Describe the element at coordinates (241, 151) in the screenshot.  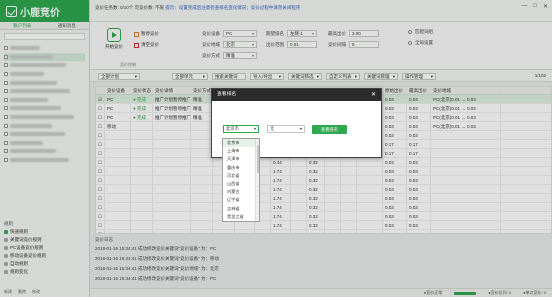
I see `province-option: 上海市` at that location.